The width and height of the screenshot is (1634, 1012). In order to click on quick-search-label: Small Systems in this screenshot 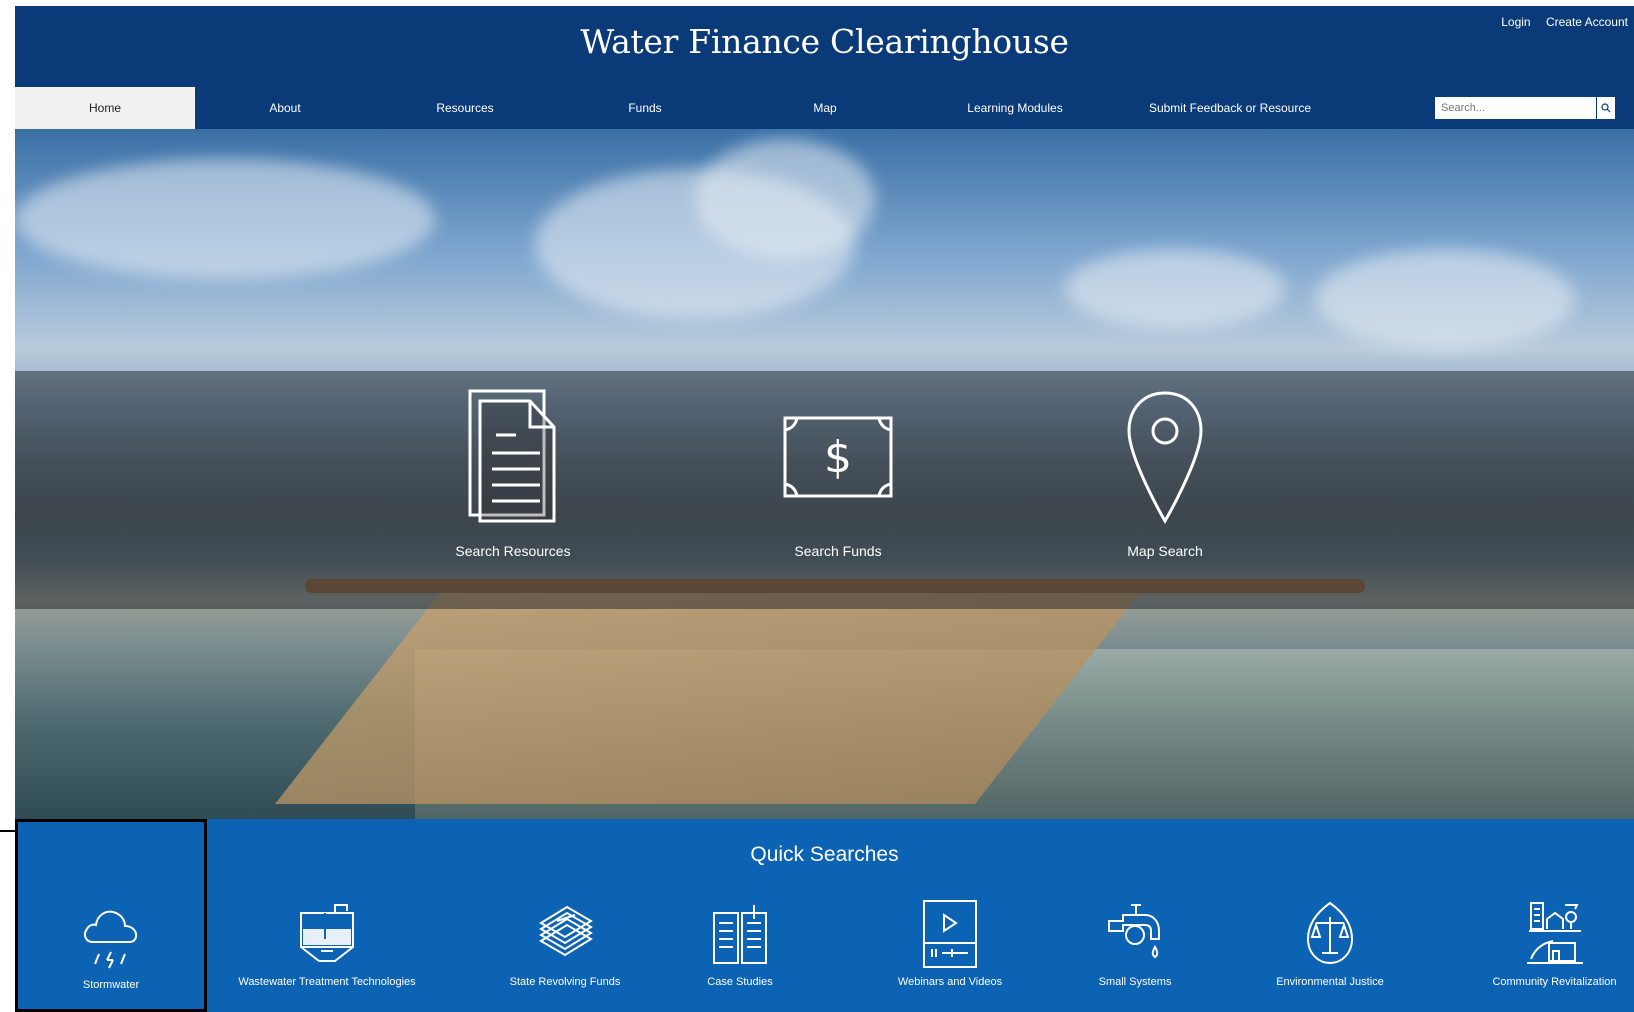, I will do `click(1135, 982)`.